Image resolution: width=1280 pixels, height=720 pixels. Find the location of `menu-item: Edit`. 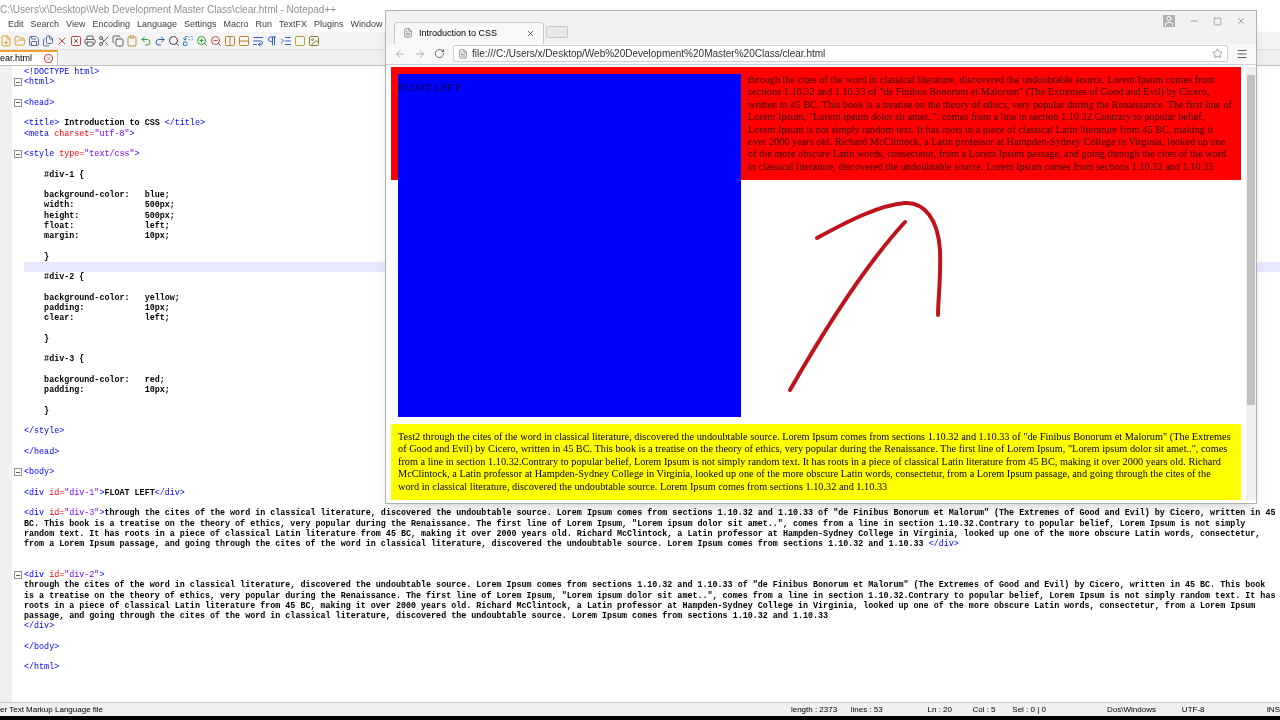

menu-item: Edit is located at coordinates (16, 25).